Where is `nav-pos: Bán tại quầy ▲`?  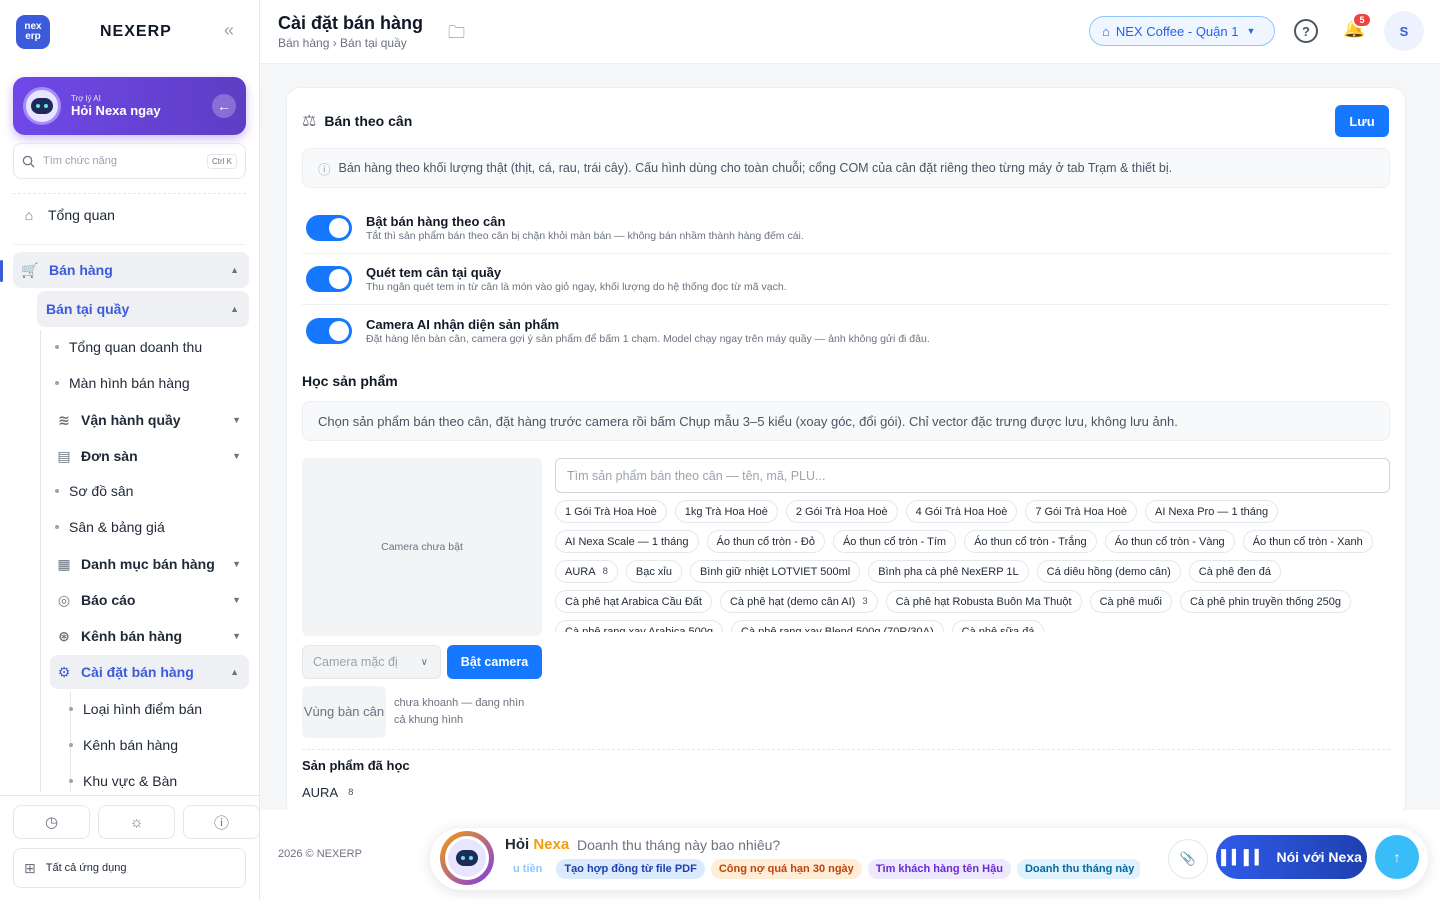 nav-pos: Bán tại quầy ▲ is located at coordinates (143, 309).